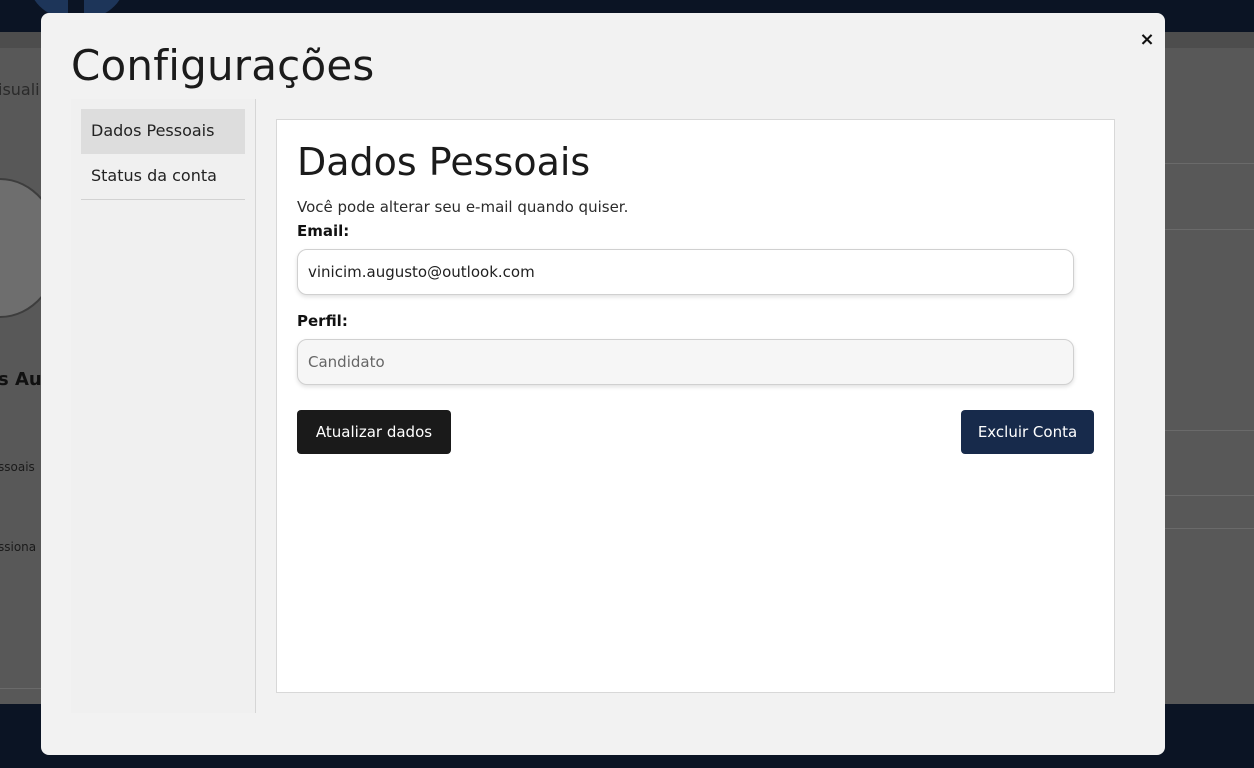  What do you see at coordinates (20, 89) in the screenshot?
I see `background-text-fragment: isuali` at bounding box center [20, 89].